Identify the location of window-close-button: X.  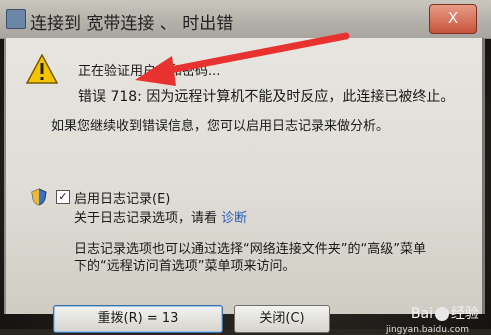
(453, 19).